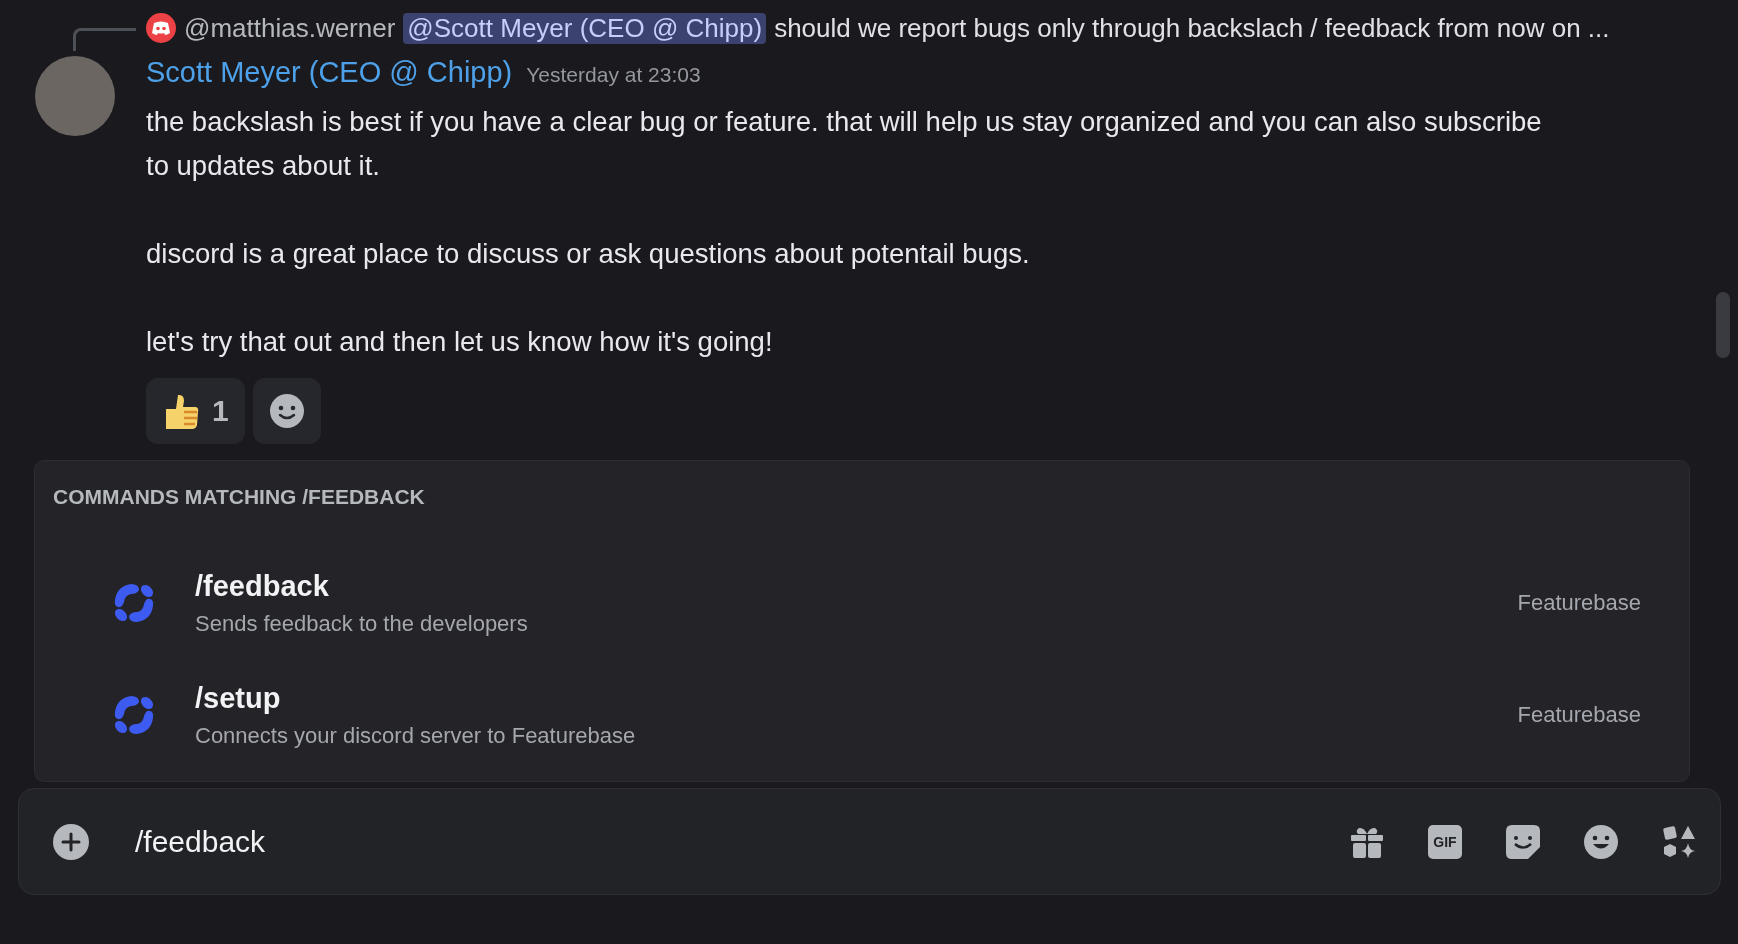 The image size is (1738, 944). I want to click on reaction-button: 1, so click(195, 411).